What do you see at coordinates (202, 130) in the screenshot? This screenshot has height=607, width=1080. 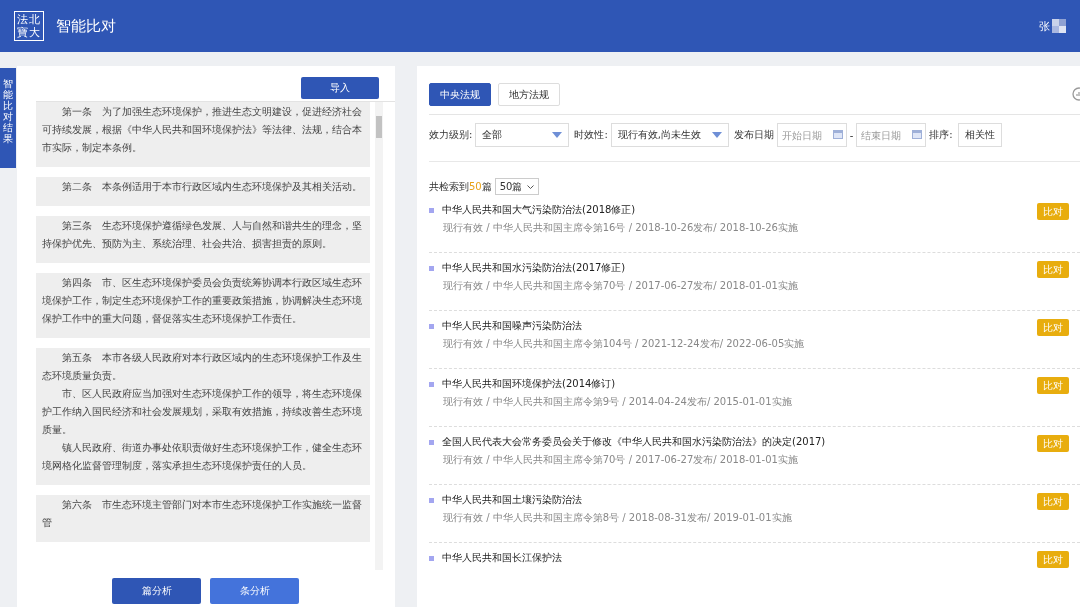 I see `article-text: 第一条 为了加强生态环境保护，推进生态文明建设，促进经济社会可持续发展，根据《中华人民共和国环境保护法》等法律、法规，结合本市实际，制定本条例。` at bounding box center [202, 130].